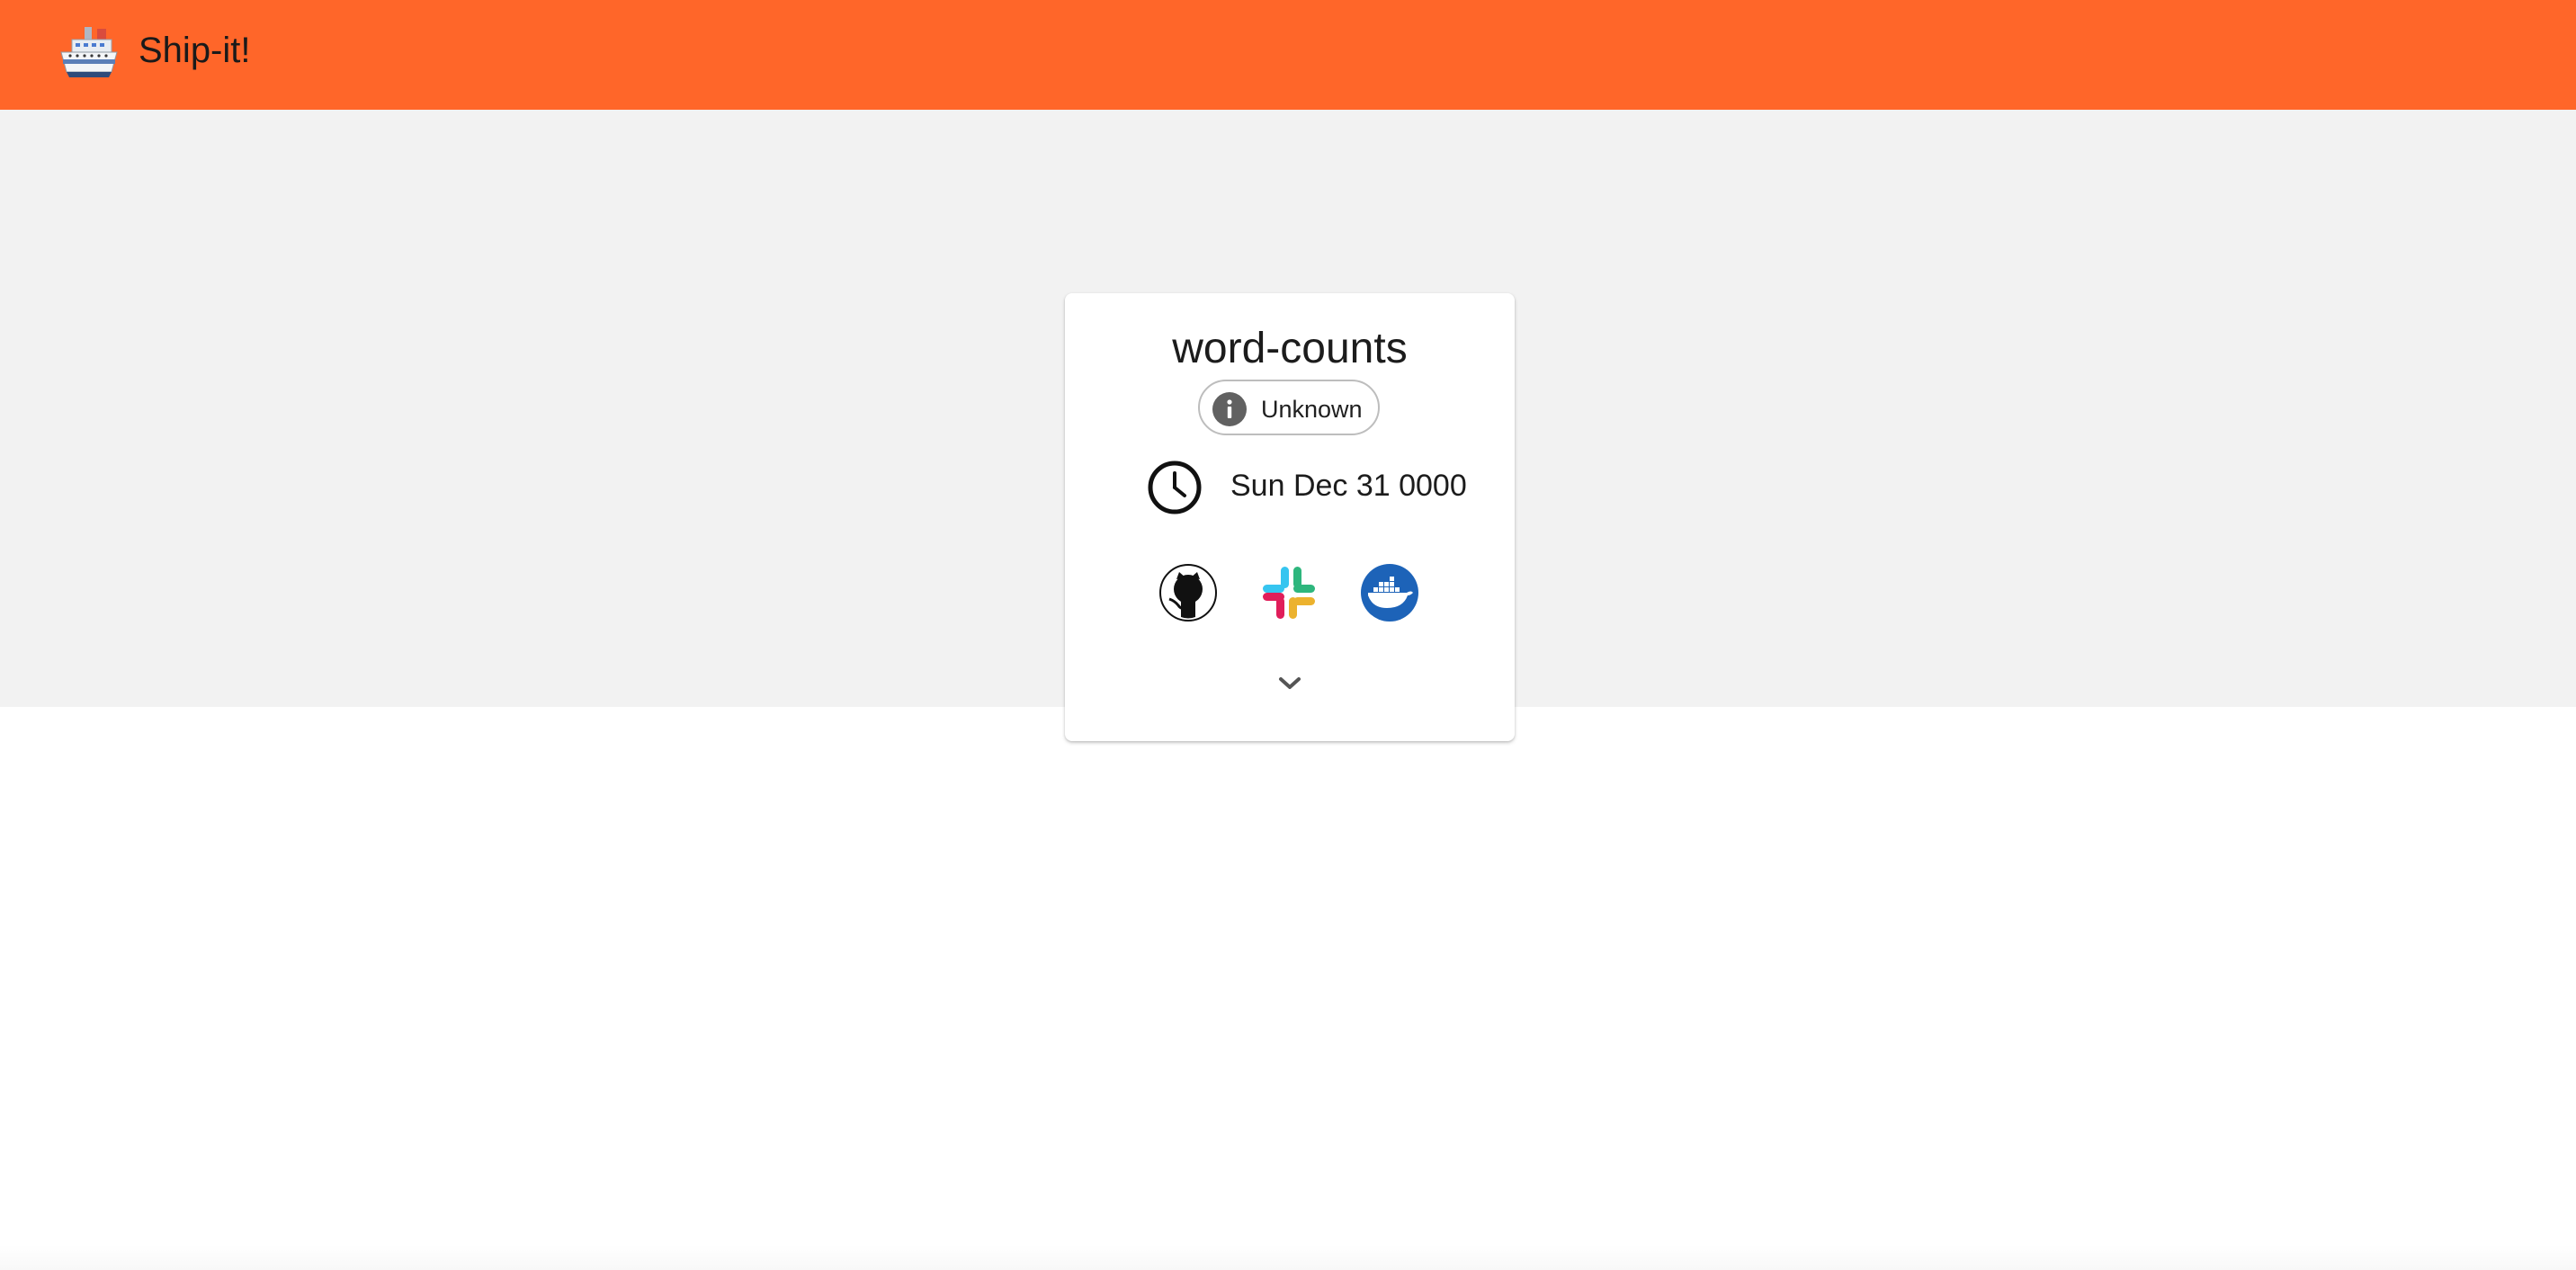  I want to click on status-label: Unknown, so click(1312, 409).